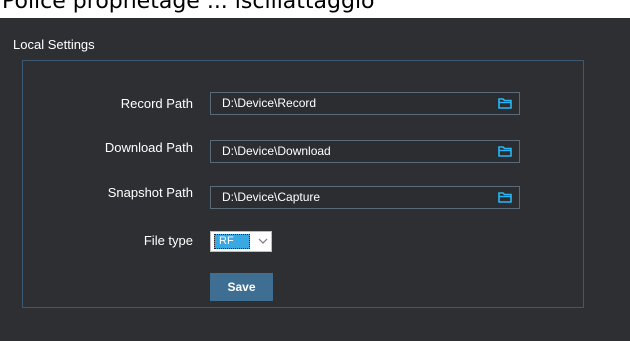 Image resolution: width=630 pixels, height=341 pixels. Describe the element at coordinates (365, 197) in the screenshot. I see `snapshot-path-field: D:\Device\Capture` at that location.